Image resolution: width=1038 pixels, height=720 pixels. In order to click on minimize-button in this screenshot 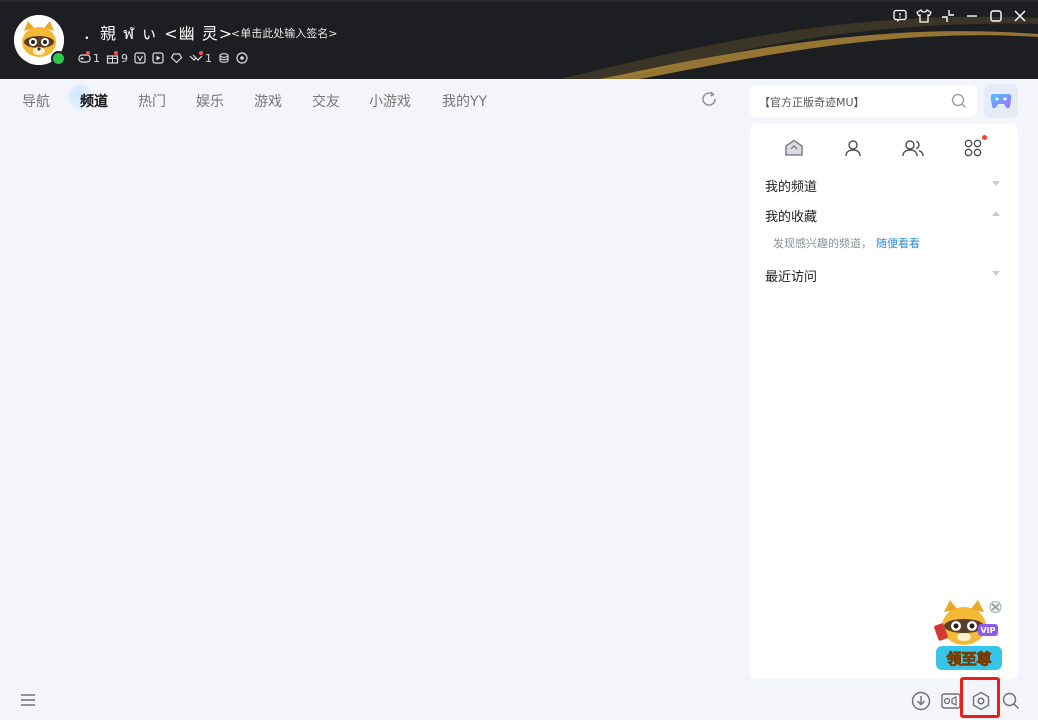, I will do `click(972, 16)`.